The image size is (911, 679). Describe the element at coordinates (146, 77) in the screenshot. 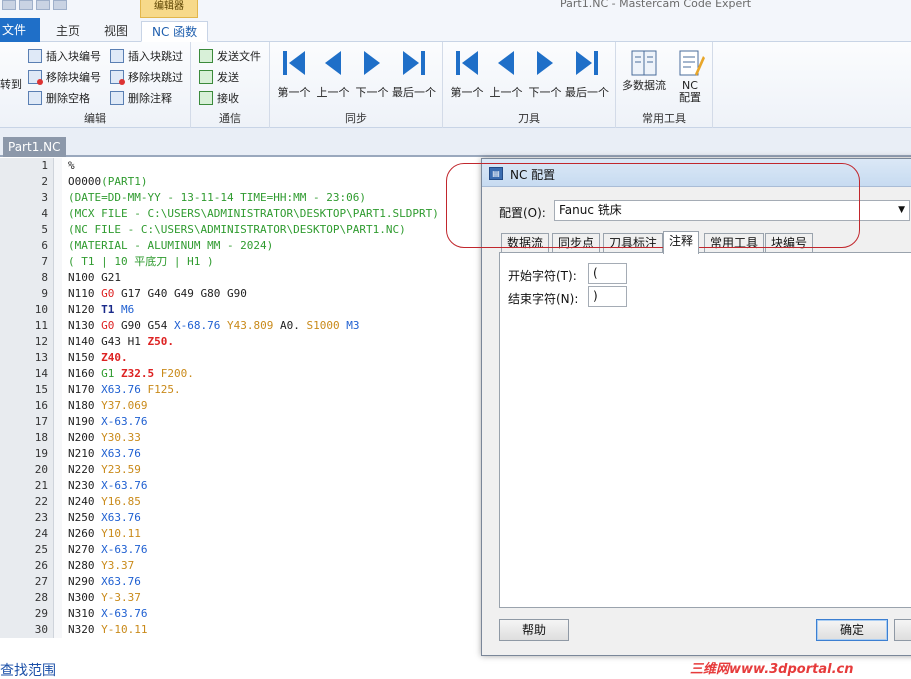

I see `remove-block-skip-button: 移除块跳过` at that location.